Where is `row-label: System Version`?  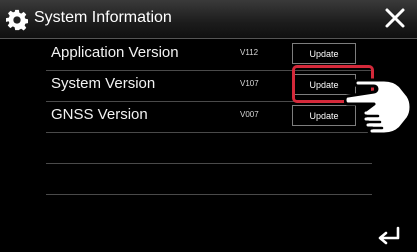
row-label: System Version is located at coordinates (103, 83).